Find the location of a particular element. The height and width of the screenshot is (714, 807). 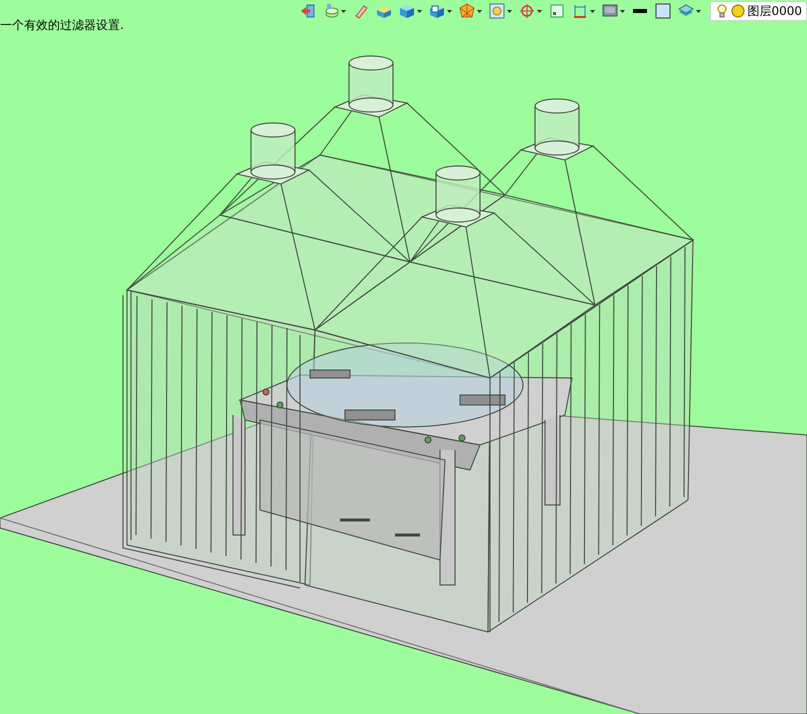

square-icon is located at coordinates (557, 11).